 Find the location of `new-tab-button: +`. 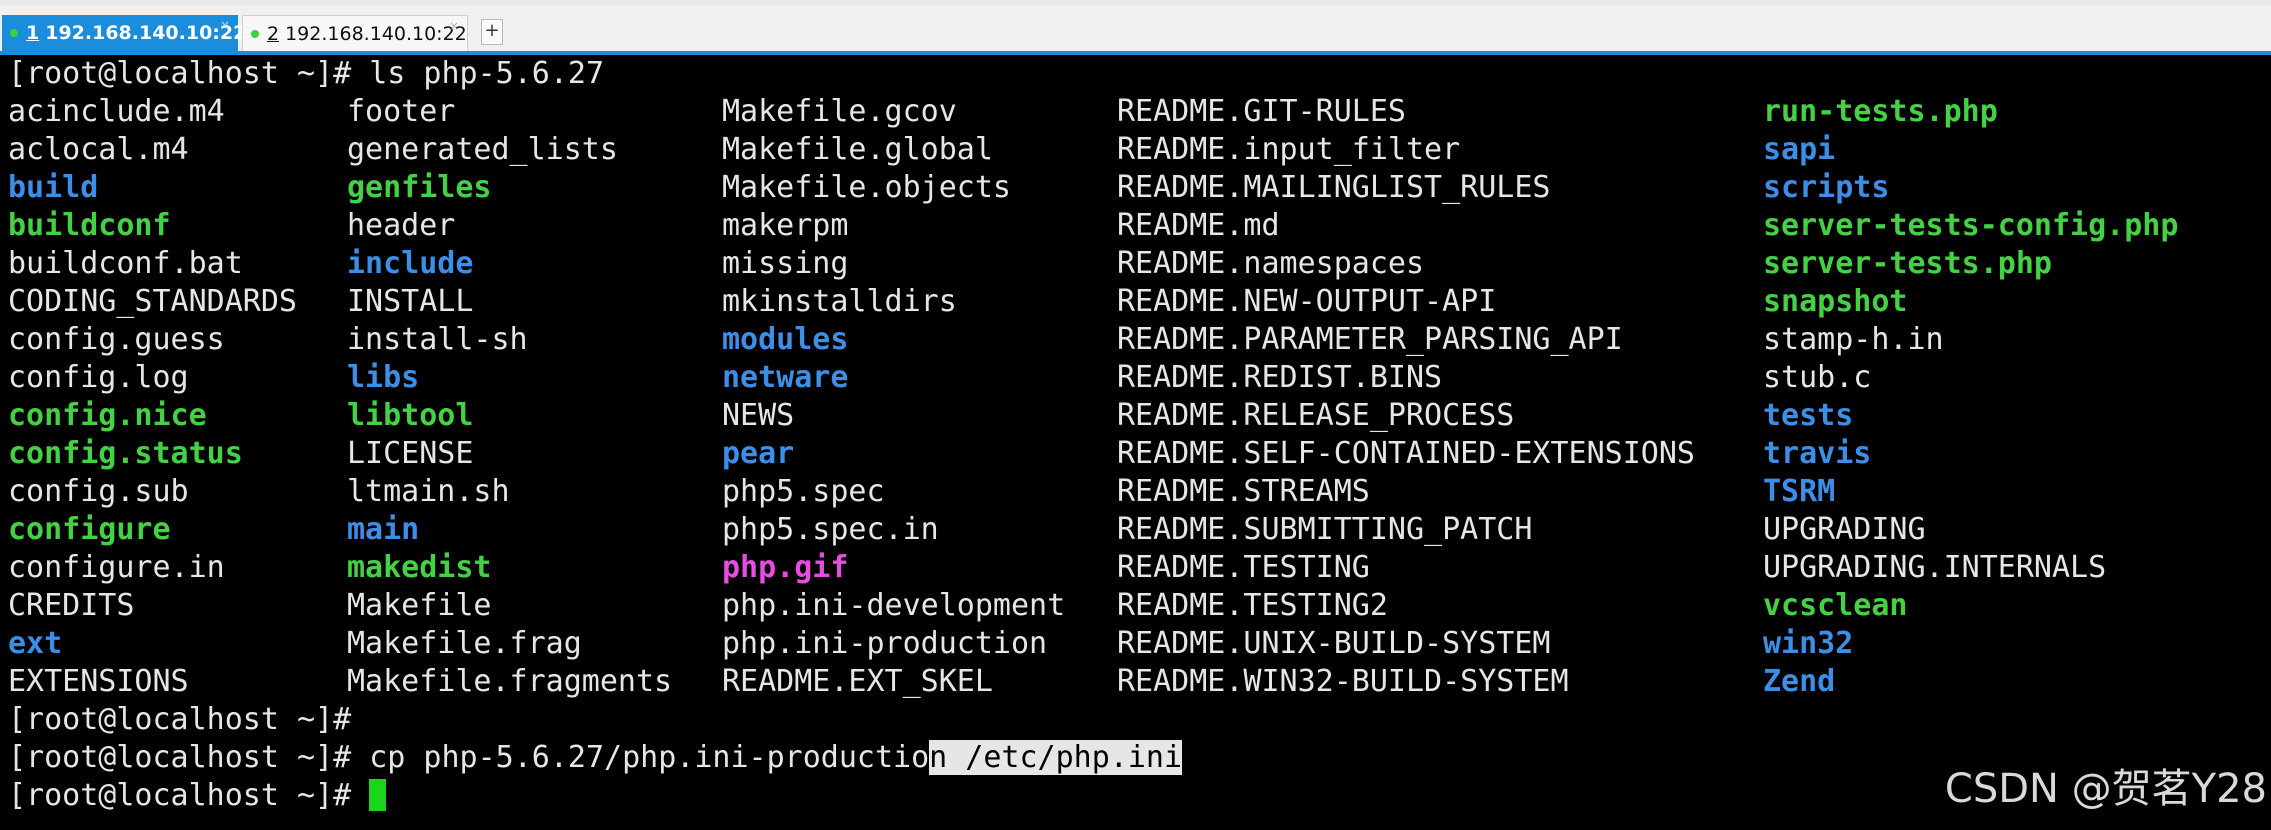

new-tab-button: + is located at coordinates (492, 32).